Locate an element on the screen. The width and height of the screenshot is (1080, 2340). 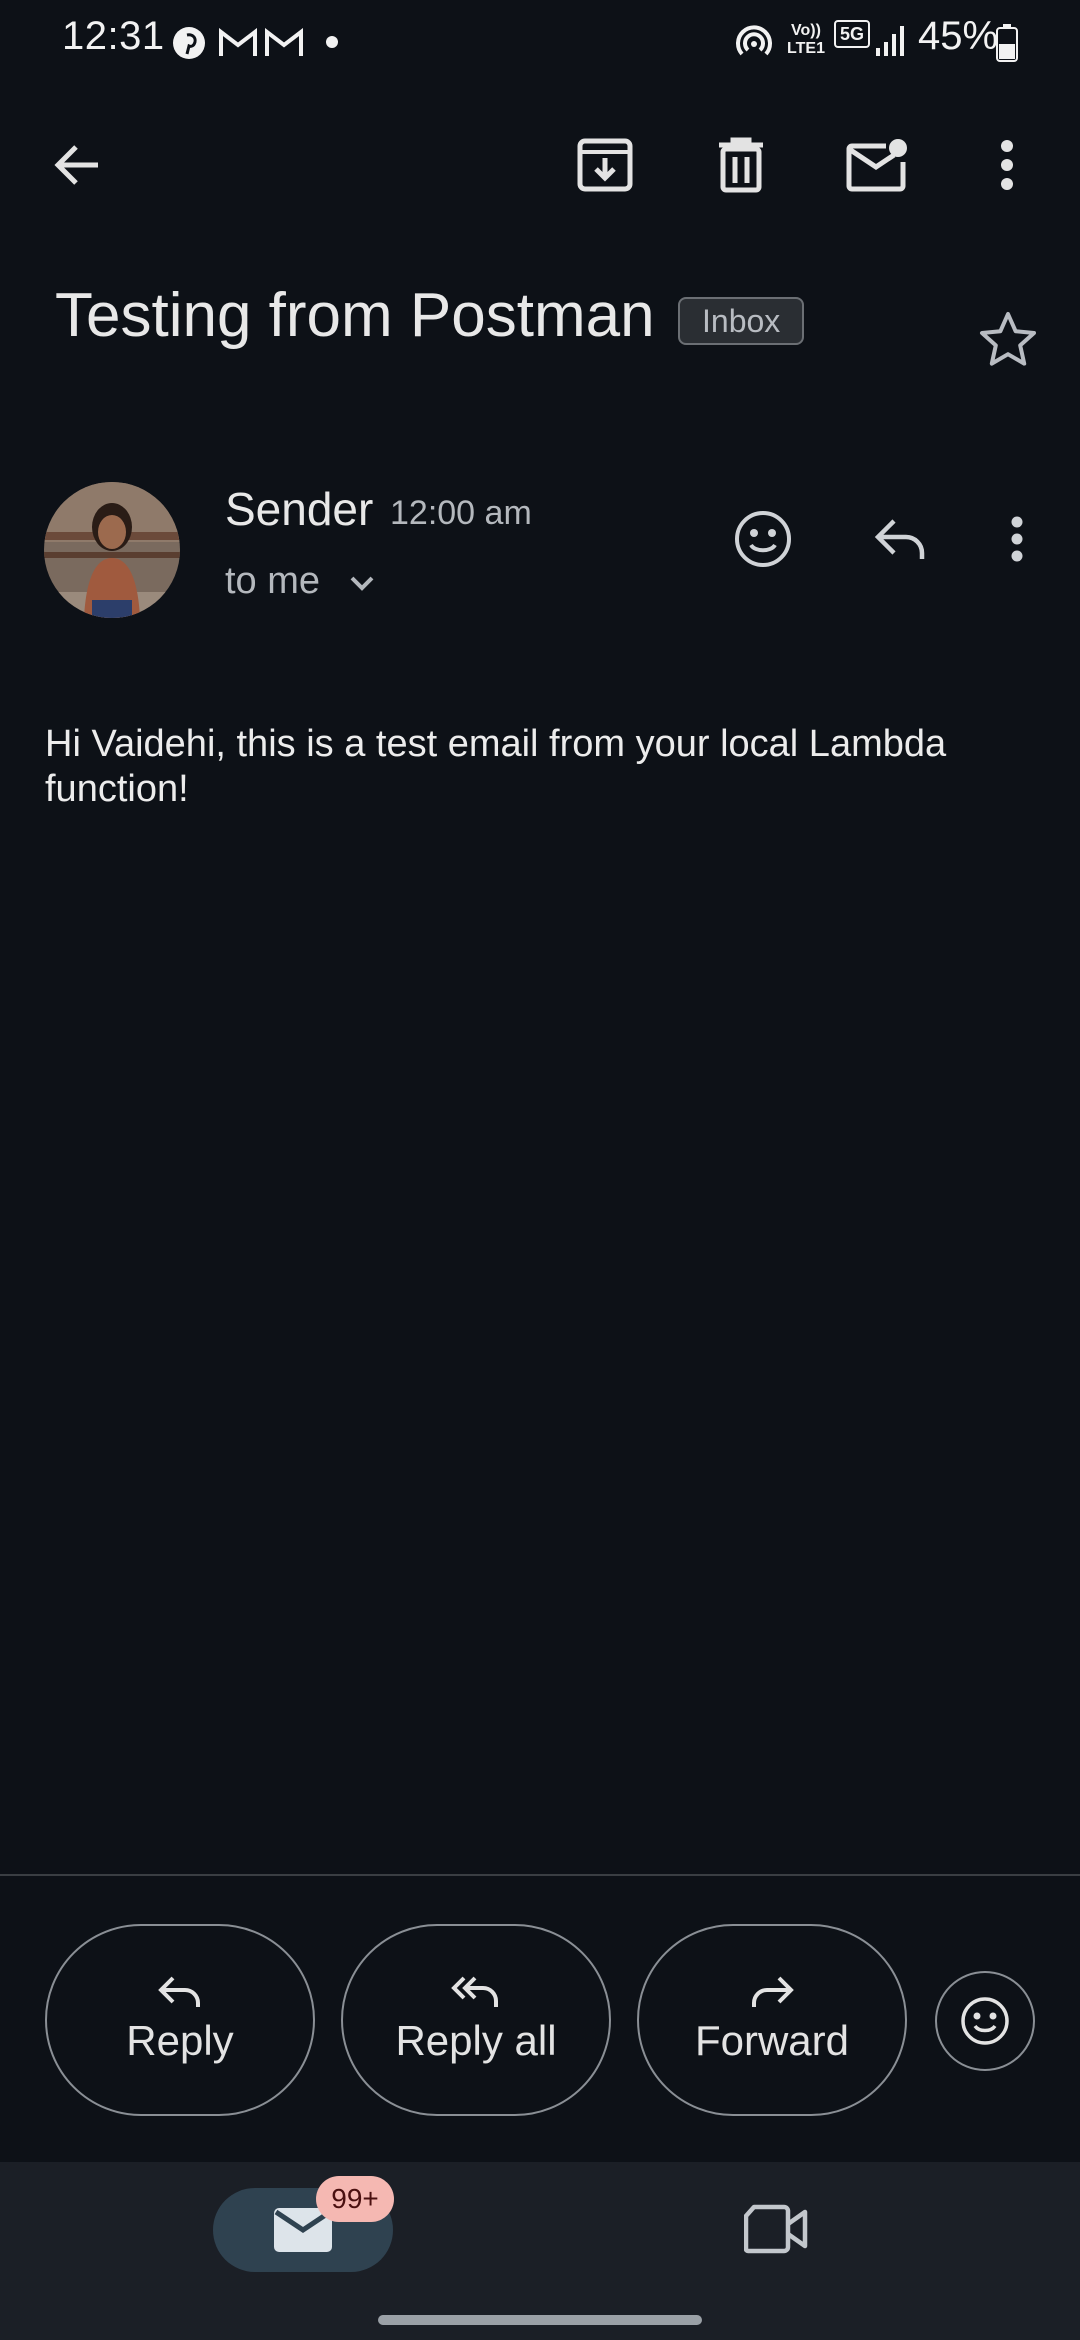
volte-indicator: Vo)) LTE1 is located at coordinates (806, 39).